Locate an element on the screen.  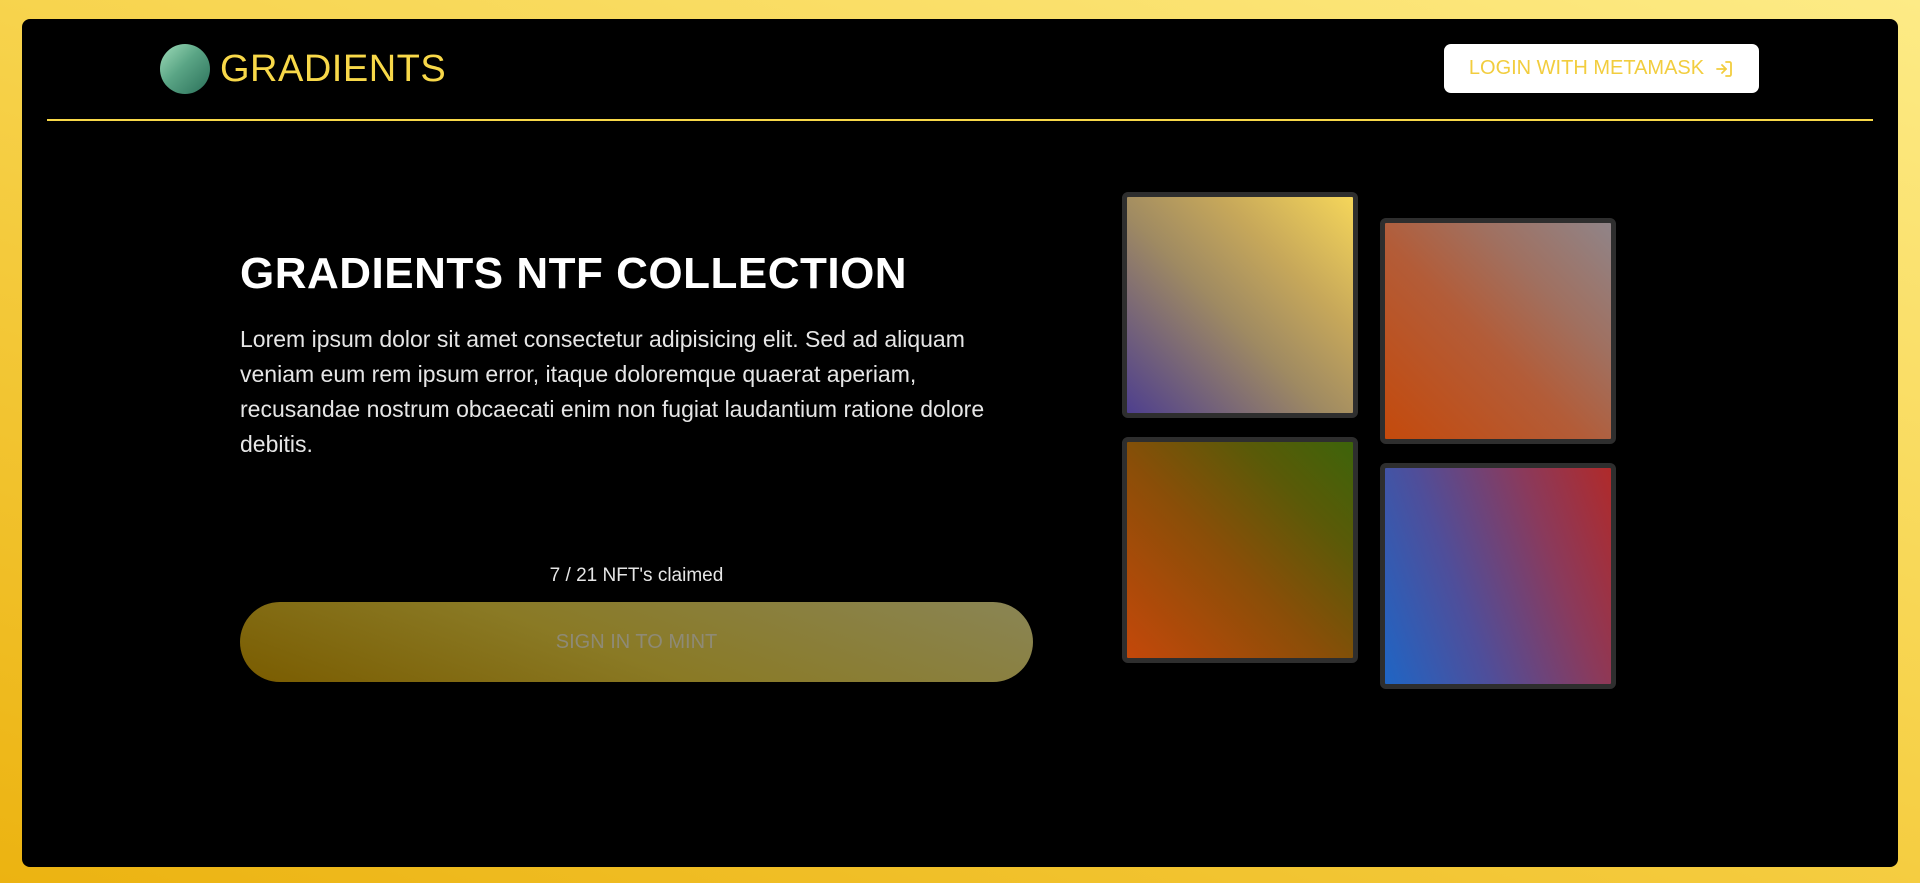
login-with-metamask-button: LOGIN WITH METAMASK is located at coordinates (1601, 68).